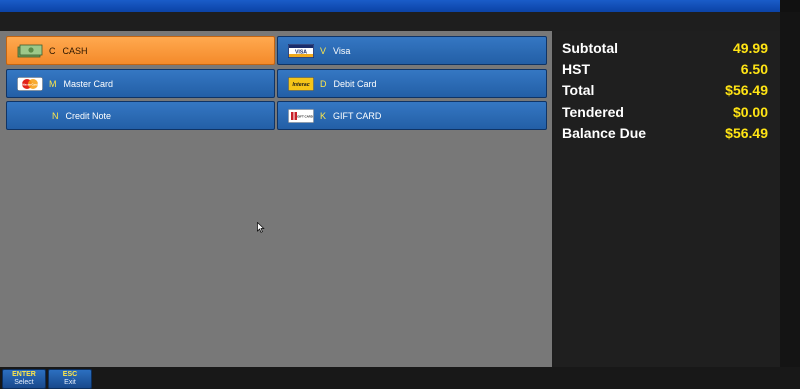 The width and height of the screenshot is (800, 389). Describe the element at coordinates (342, 50) in the screenshot. I see `payment-label: Visa` at that location.